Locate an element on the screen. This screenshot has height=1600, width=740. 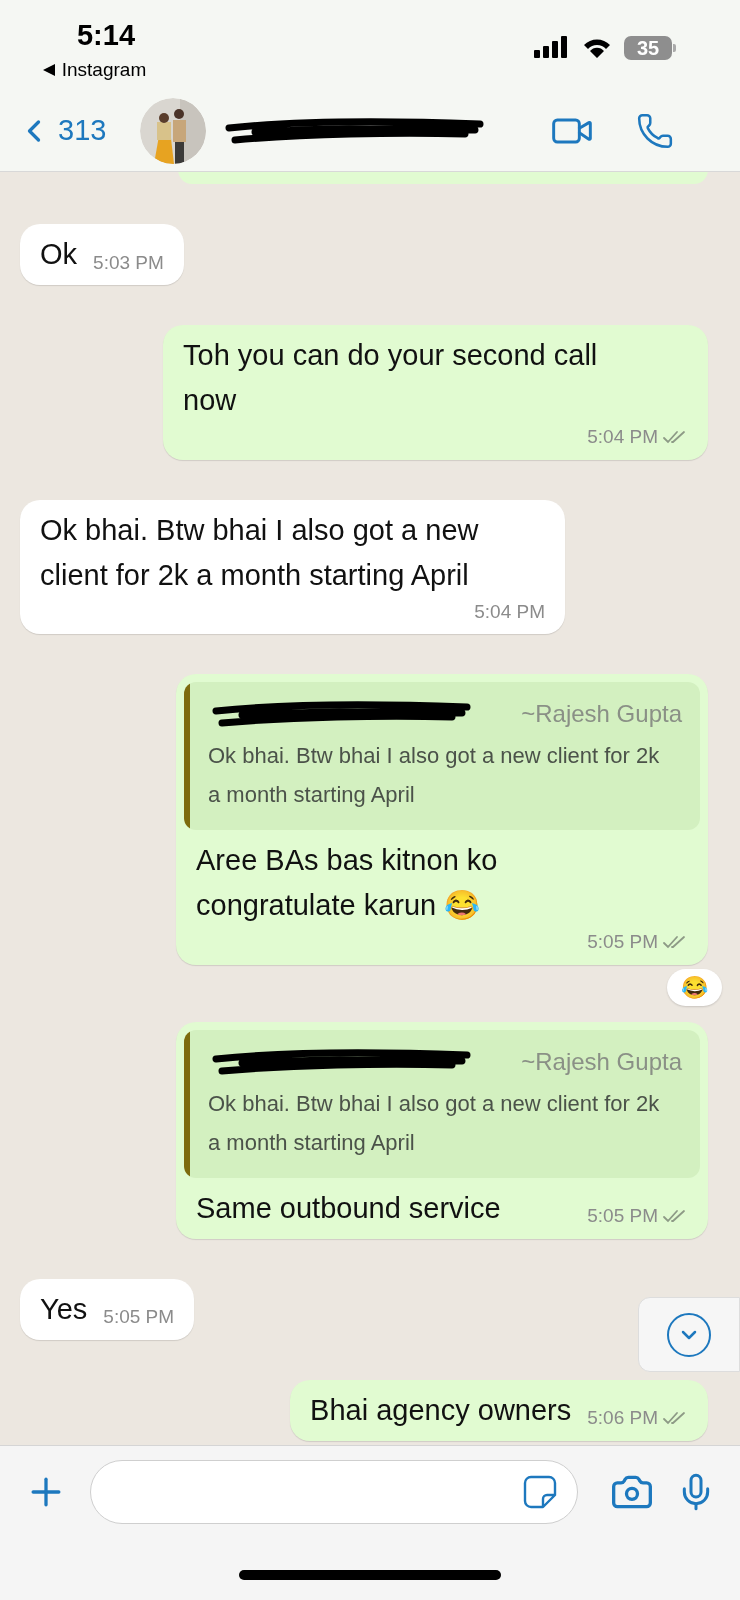
back-to-app-link: Instagram is located at coordinates (94, 70).